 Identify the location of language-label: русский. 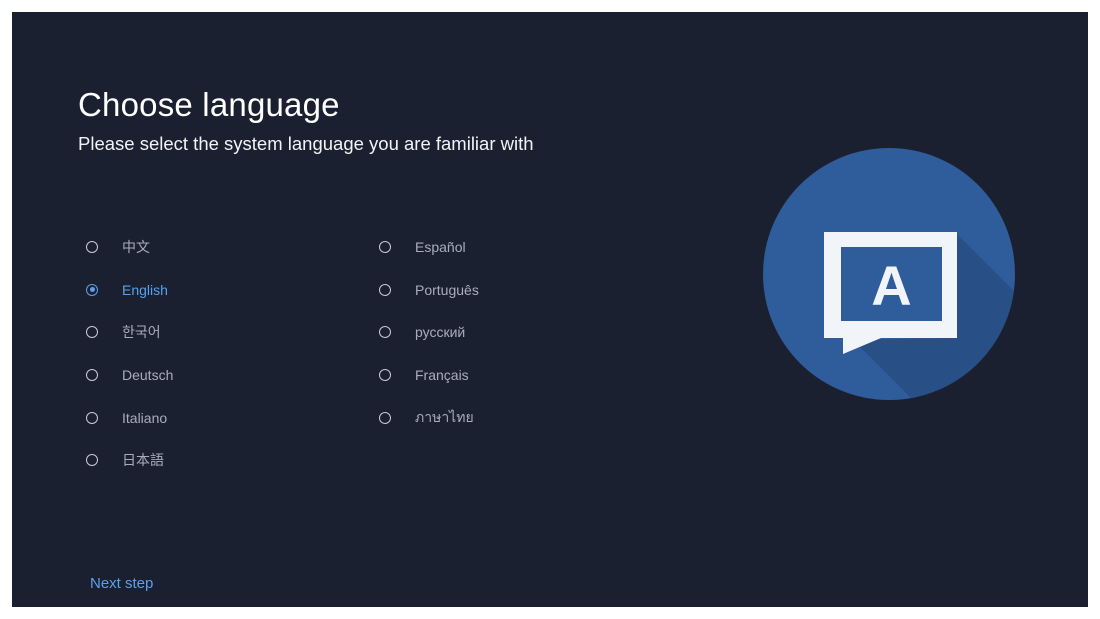
(440, 332).